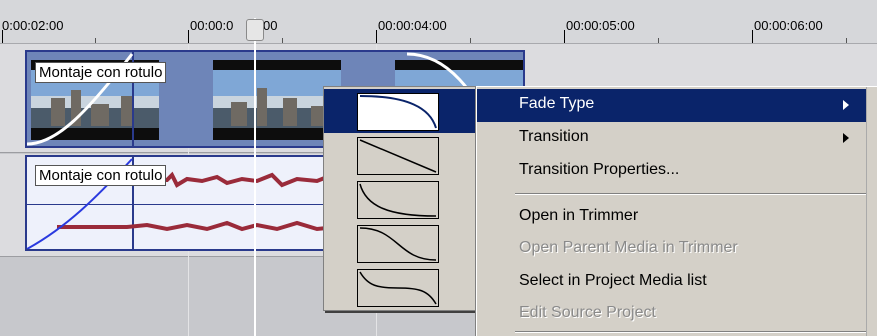  I want to click on menu-item-open-parent-media: Open Parent Media in Trimmer, so click(672, 249).